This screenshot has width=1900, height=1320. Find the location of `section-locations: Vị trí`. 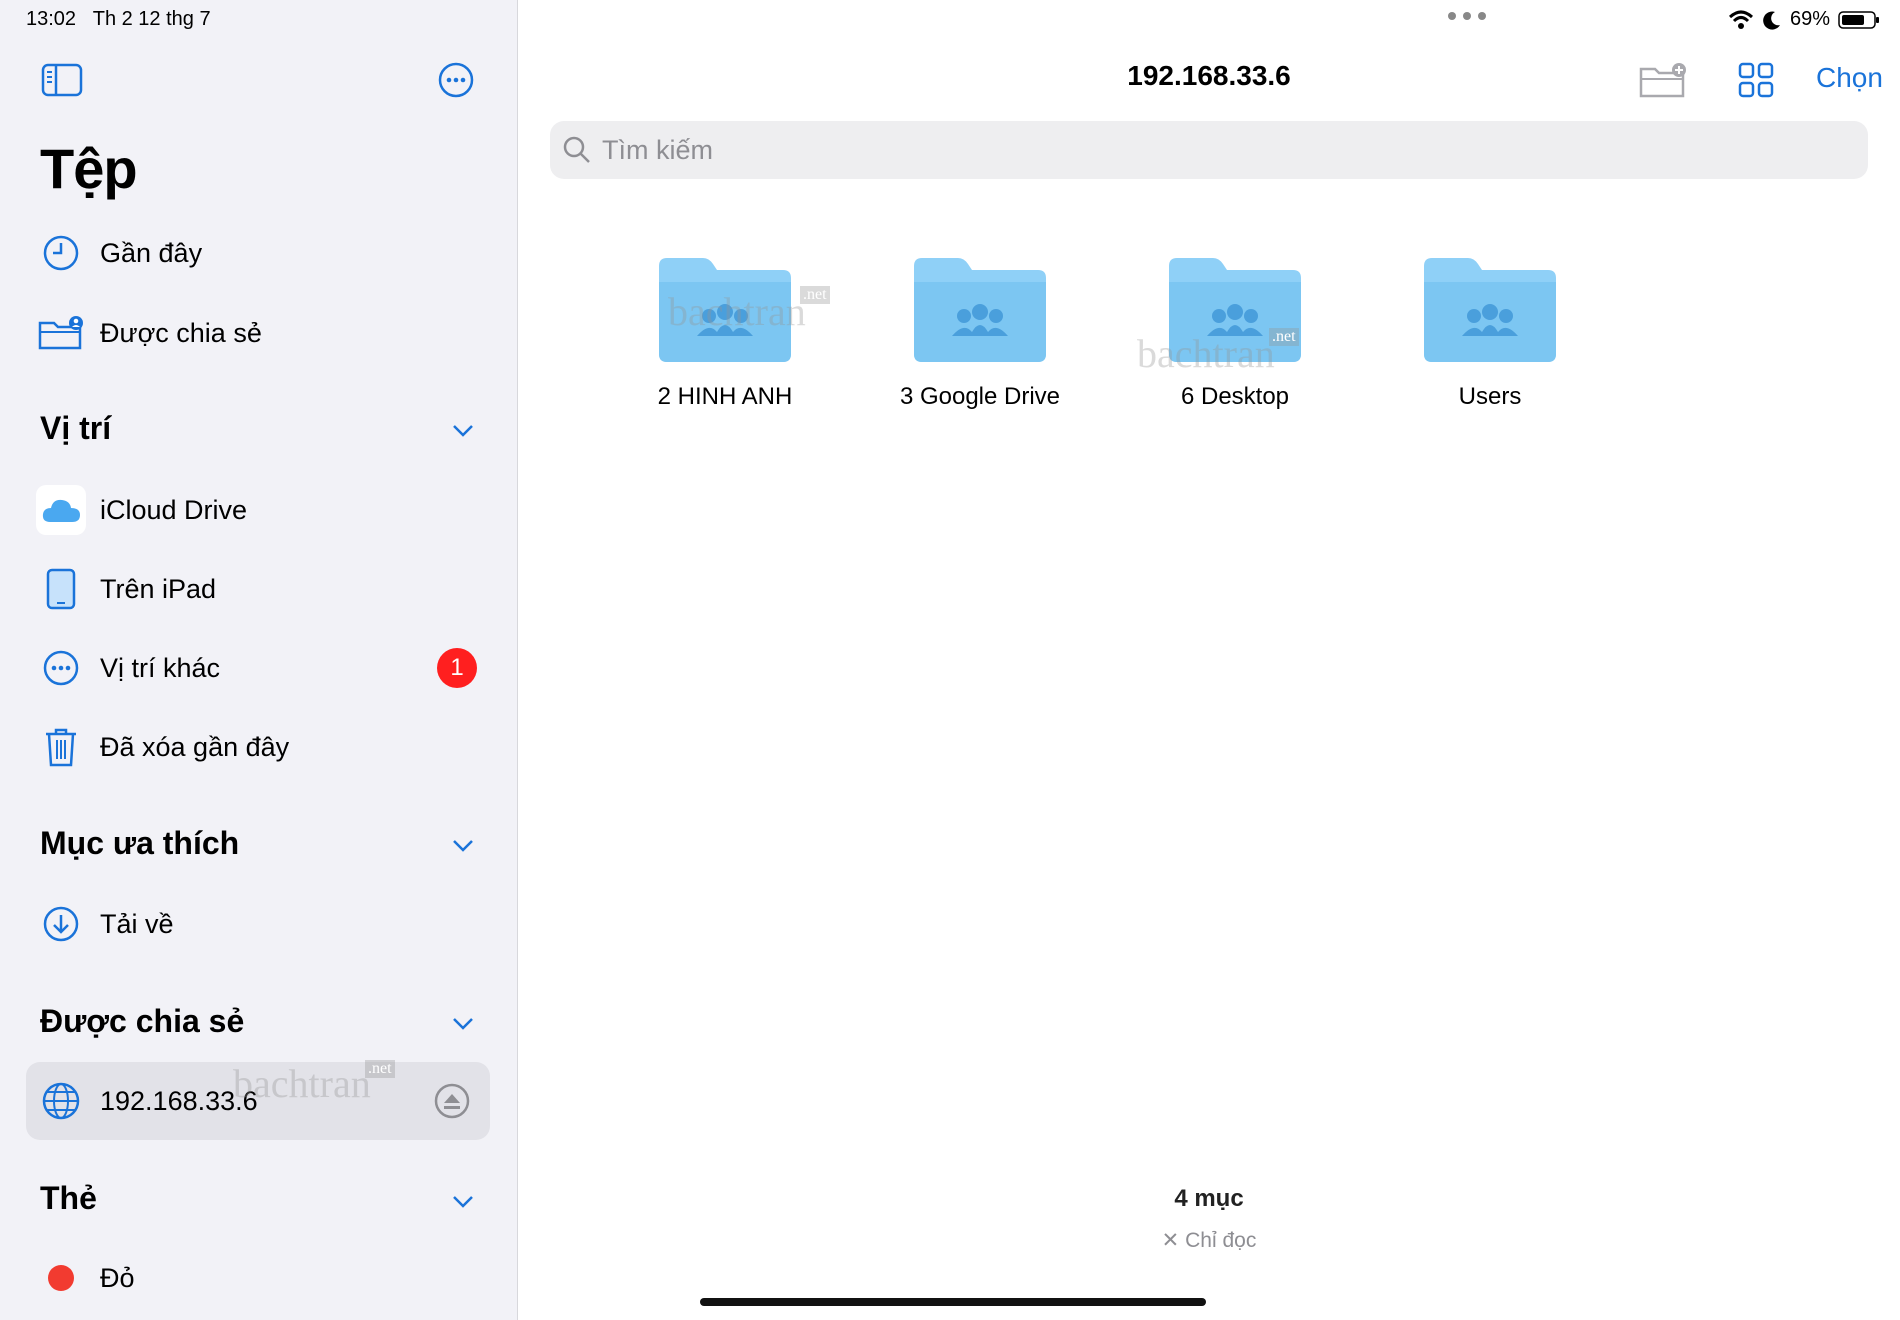

section-locations: Vị trí is located at coordinates (75, 428).